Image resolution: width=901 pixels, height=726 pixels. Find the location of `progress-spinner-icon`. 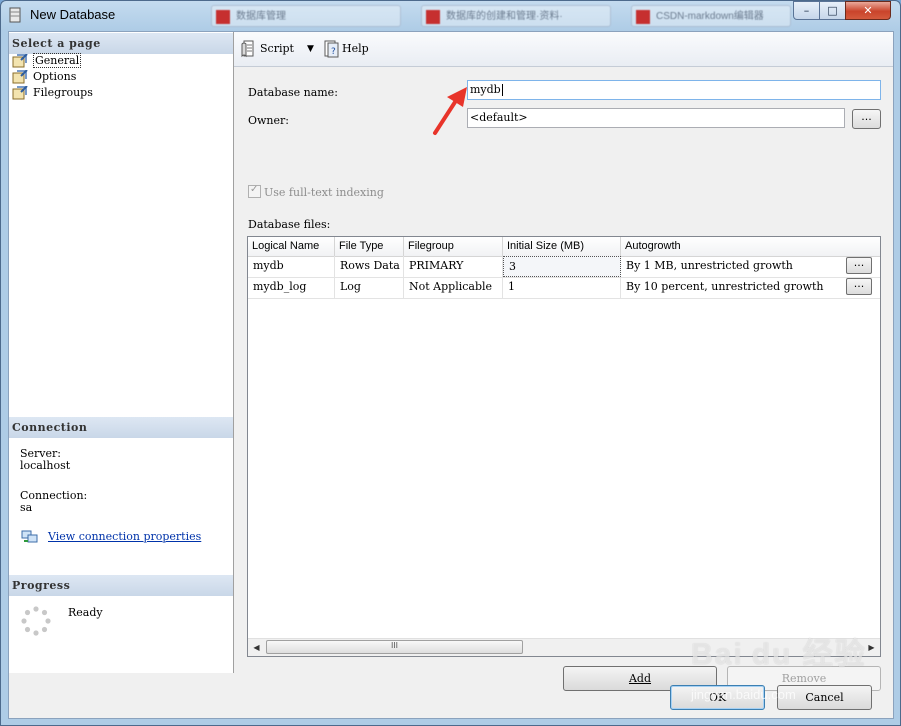

progress-spinner-icon is located at coordinates (36, 621).